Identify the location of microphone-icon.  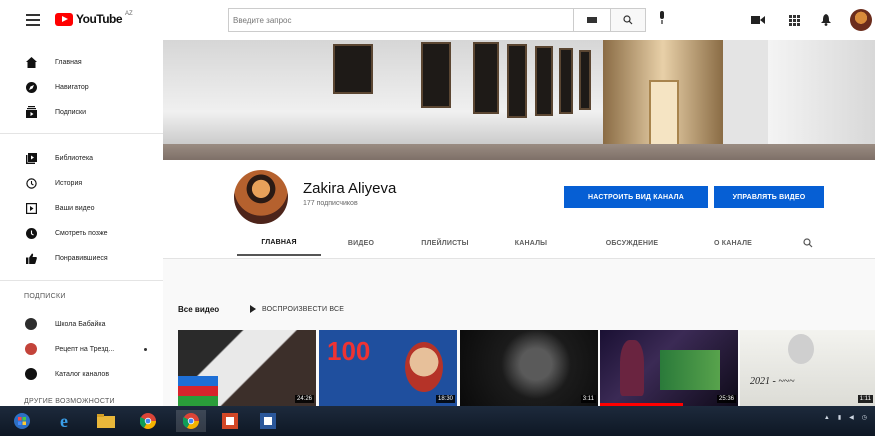
(662, 20).